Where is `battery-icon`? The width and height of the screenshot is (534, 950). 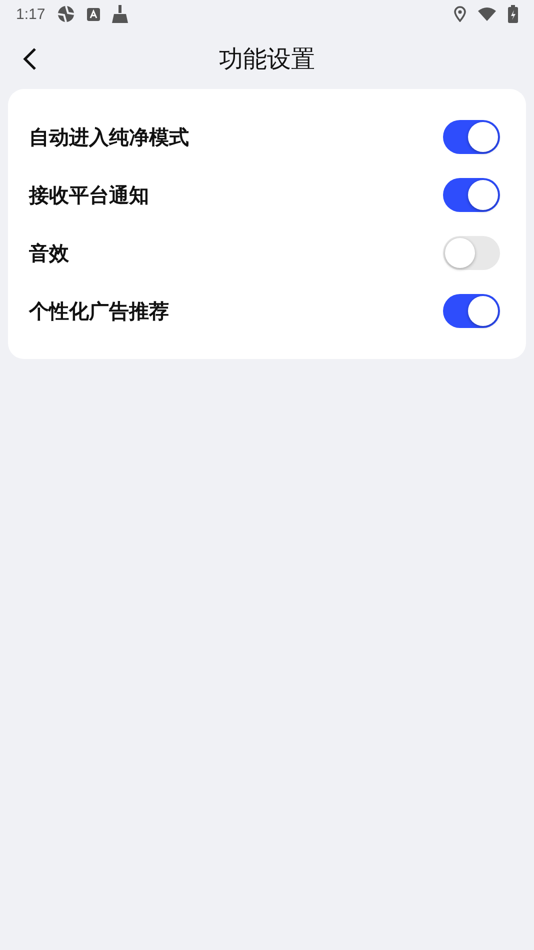 battery-icon is located at coordinates (513, 14).